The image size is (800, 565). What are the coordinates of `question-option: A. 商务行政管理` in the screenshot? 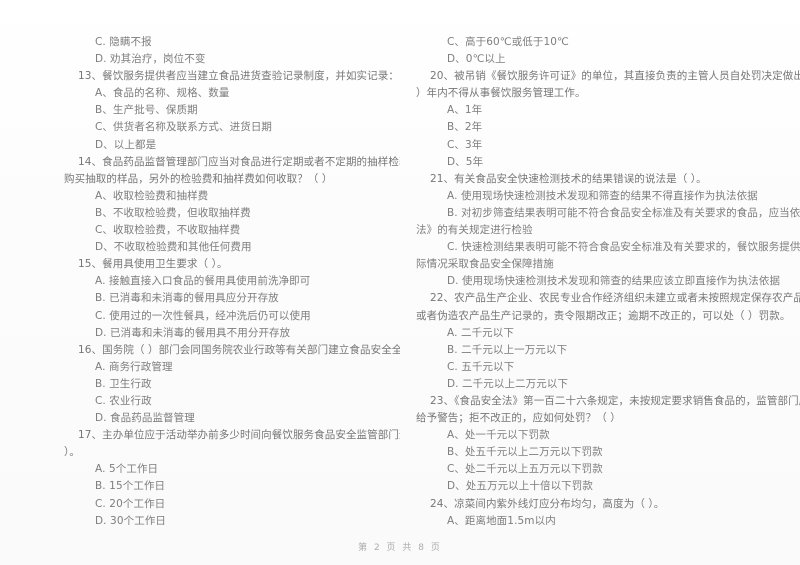 It's located at (134, 366).